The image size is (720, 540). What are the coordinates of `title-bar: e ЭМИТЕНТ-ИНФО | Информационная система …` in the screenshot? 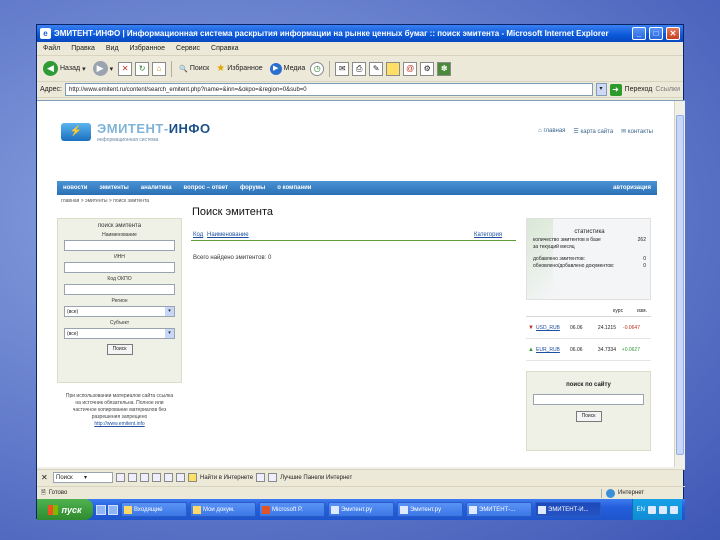 It's located at (360, 33).